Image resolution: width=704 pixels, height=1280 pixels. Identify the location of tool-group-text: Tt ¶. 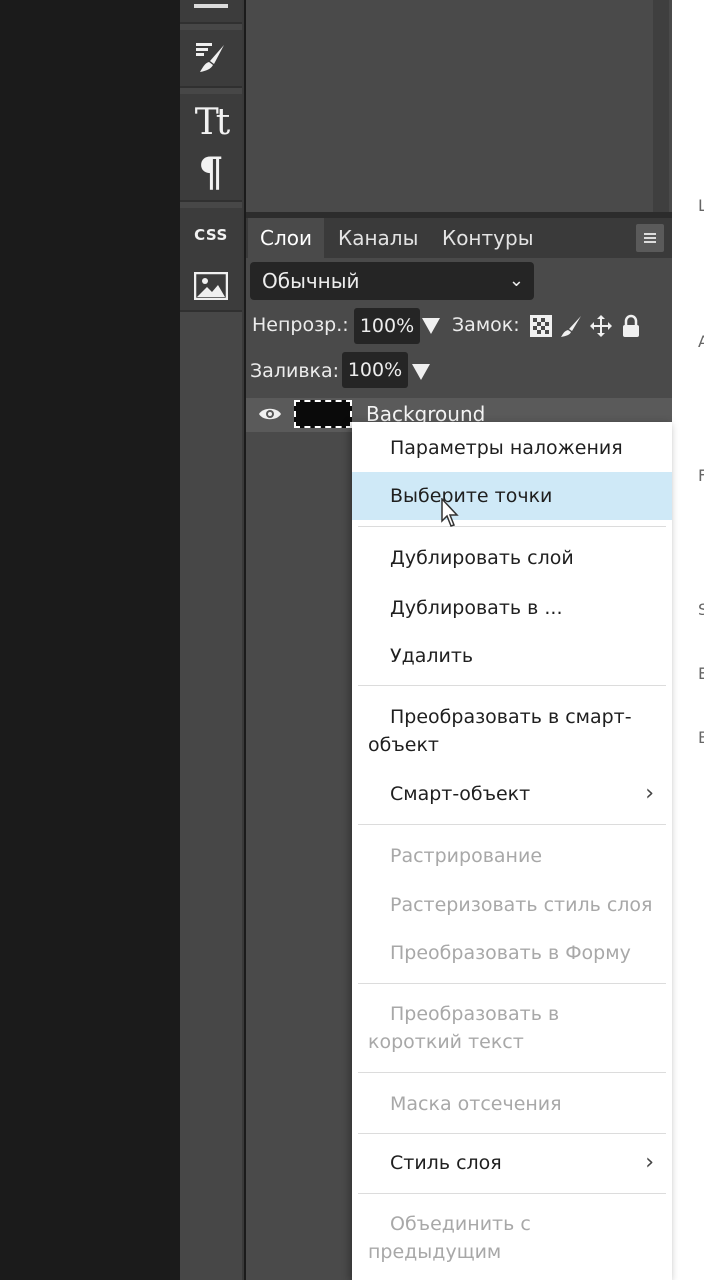
(211, 148).